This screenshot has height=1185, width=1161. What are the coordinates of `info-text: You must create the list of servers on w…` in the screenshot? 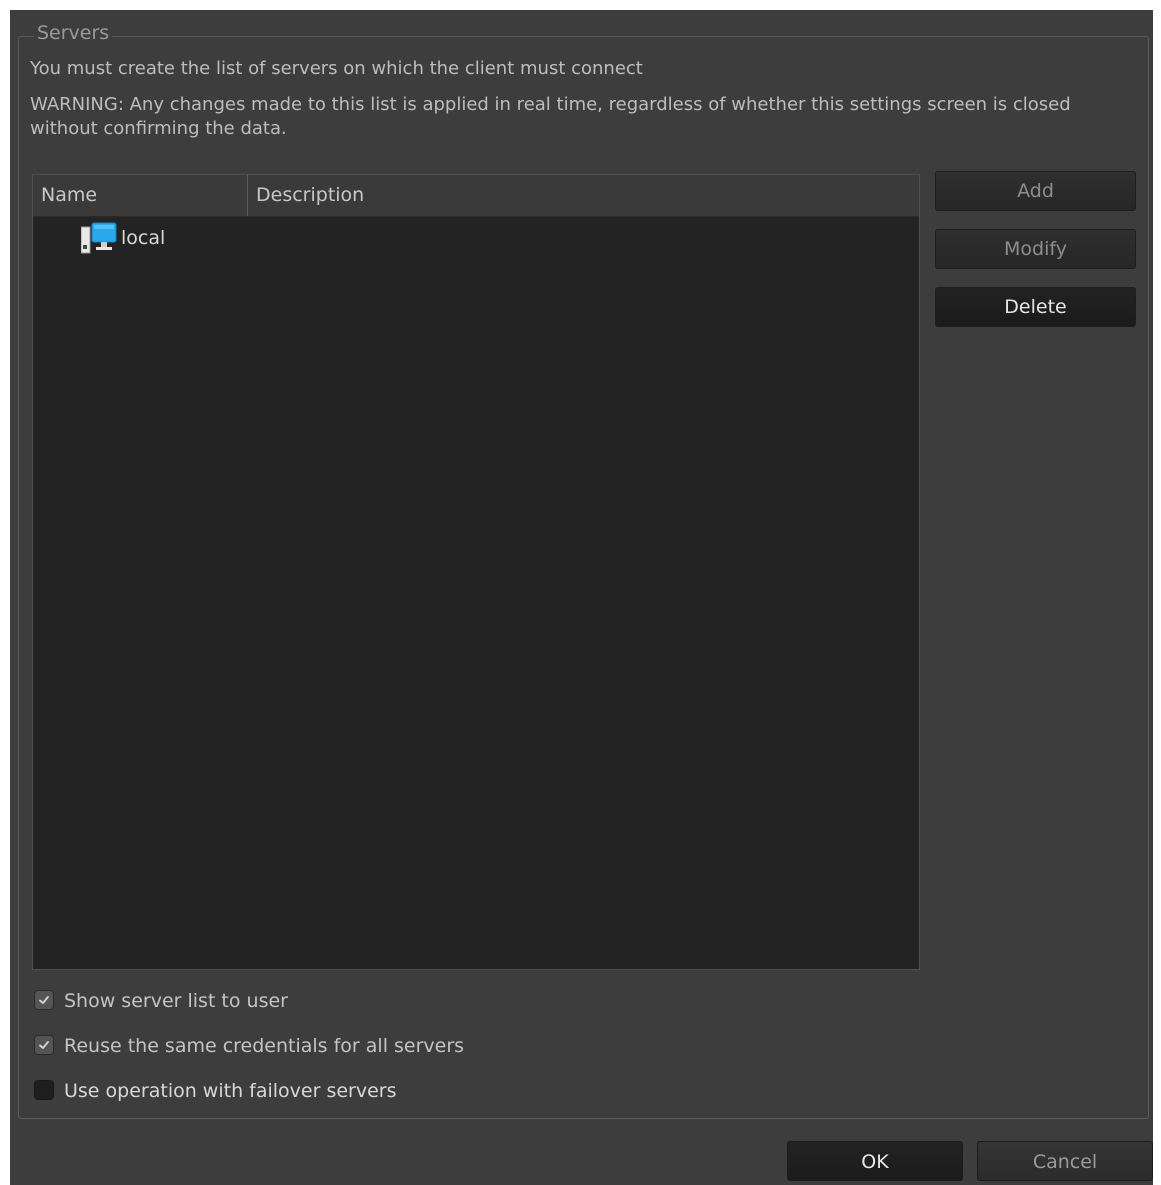 It's located at (336, 68).